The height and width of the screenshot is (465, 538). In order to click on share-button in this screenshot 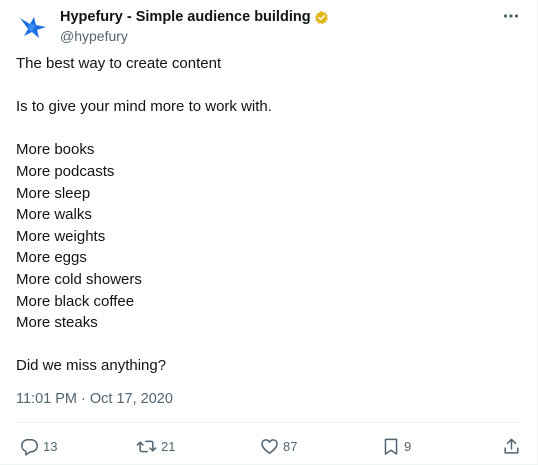, I will do `click(511, 446)`.